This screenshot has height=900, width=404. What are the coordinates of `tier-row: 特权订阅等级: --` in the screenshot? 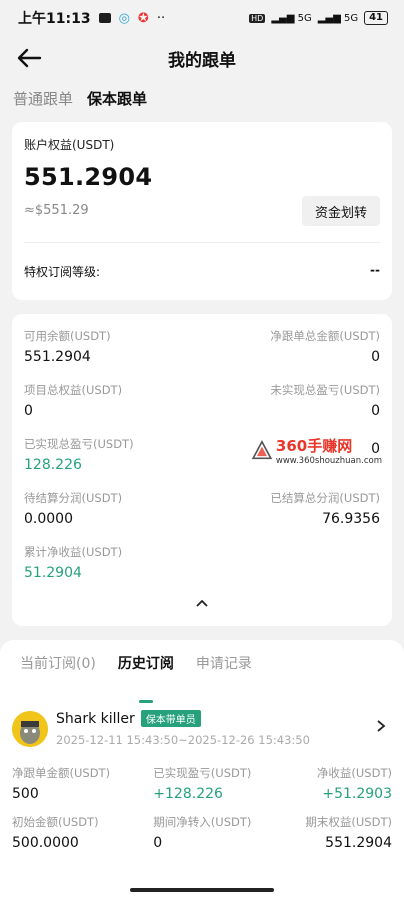 It's located at (202, 271).